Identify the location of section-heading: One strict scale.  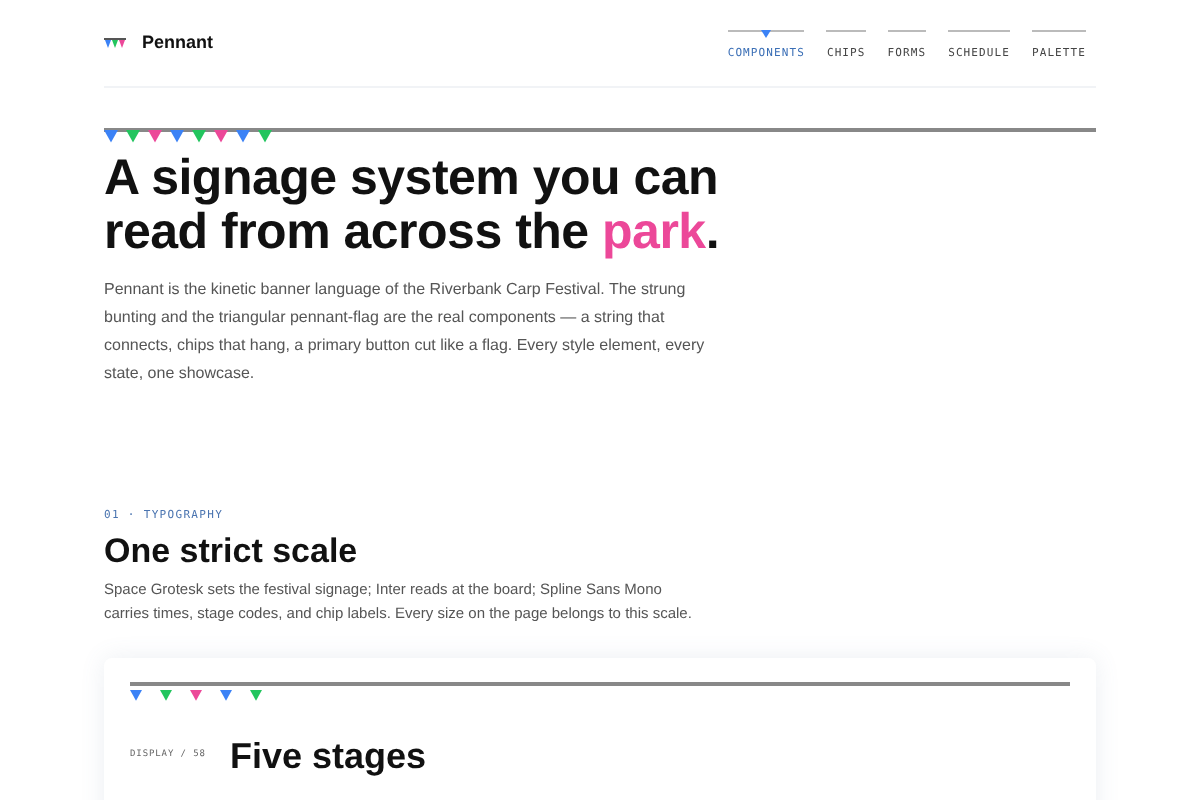
(232, 552).